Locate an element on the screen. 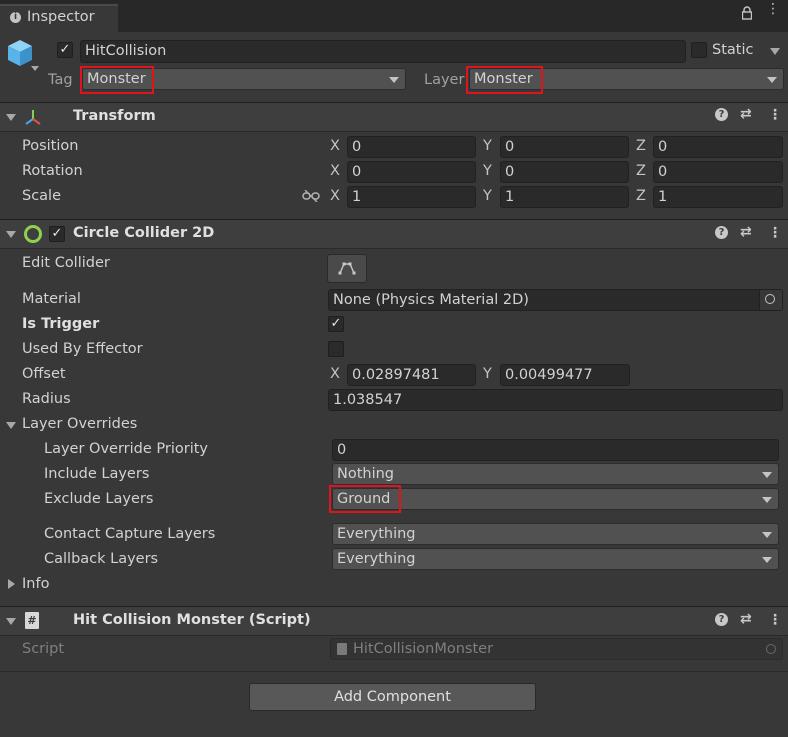 The width and height of the screenshot is (788, 737). add-component-button: Add Component is located at coordinates (392, 697).